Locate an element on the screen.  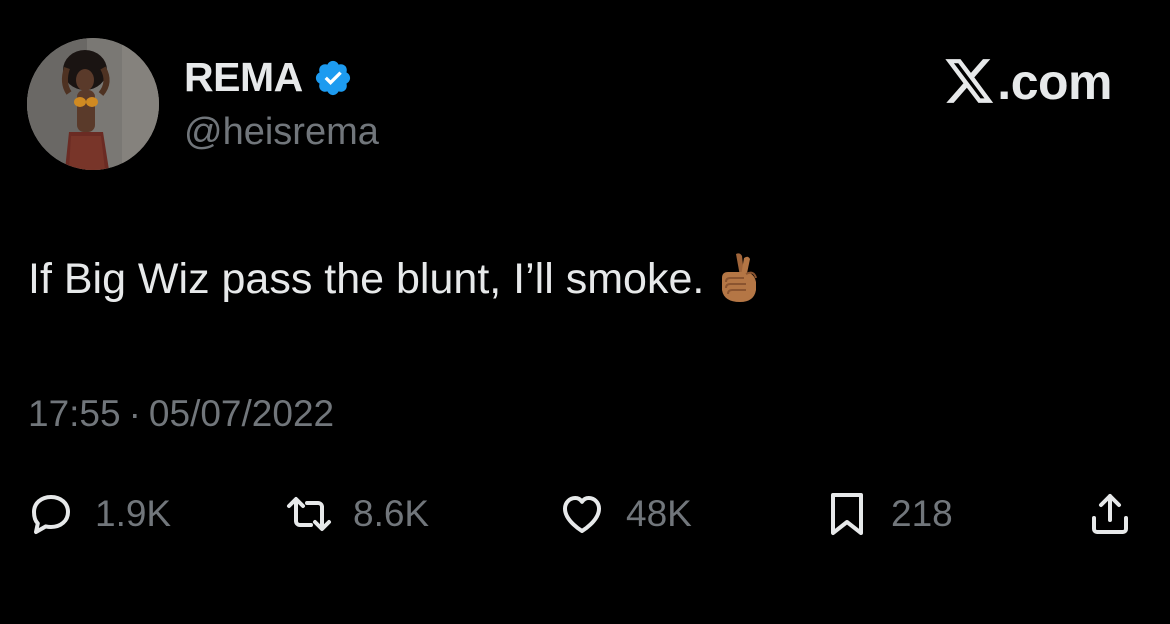
repost-button: 8.6K is located at coordinates (357, 514).